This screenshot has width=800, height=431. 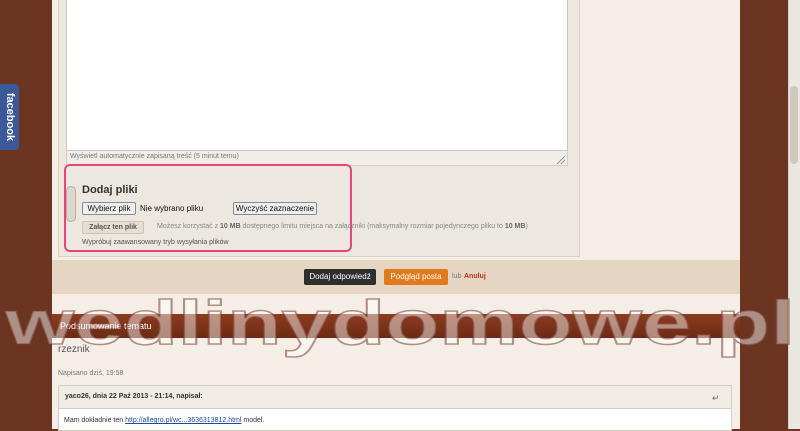 What do you see at coordinates (109, 208) in the screenshot?
I see `choose-file-button: Wybierz plik` at bounding box center [109, 208].